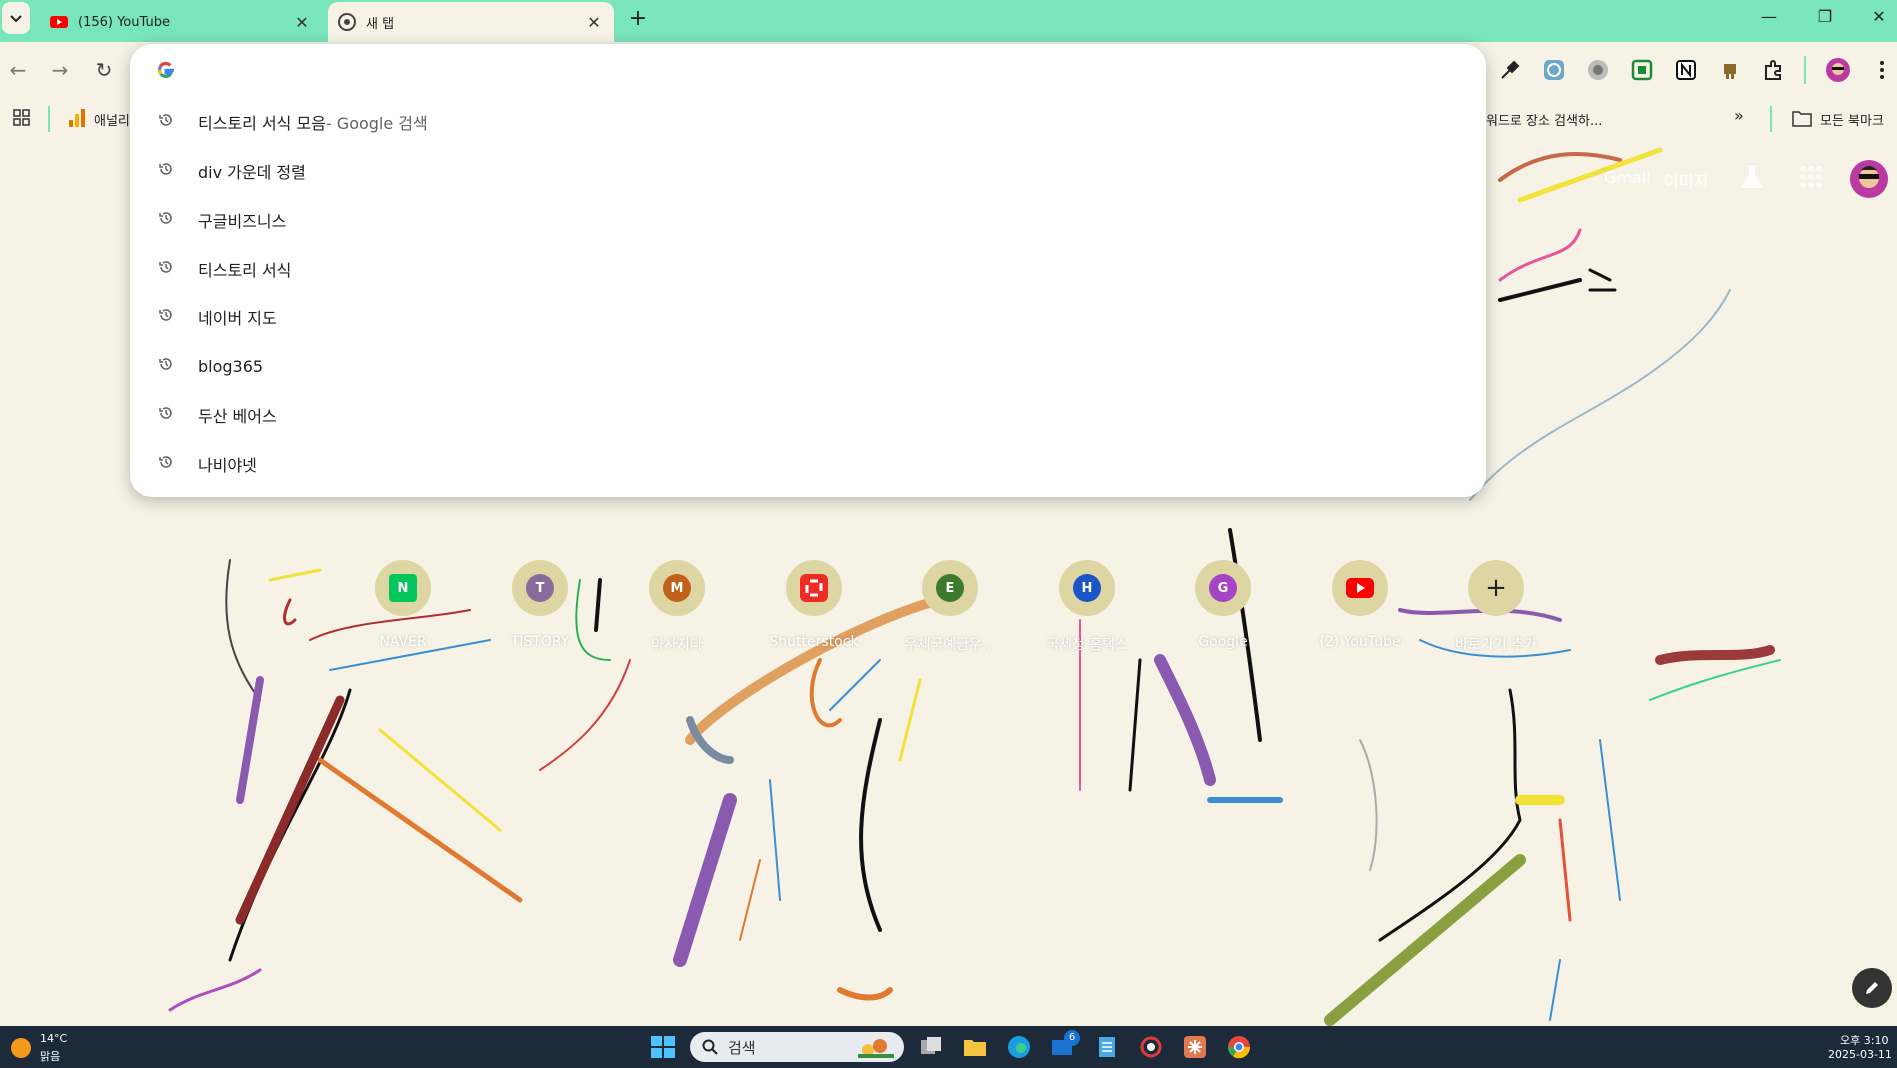  Describe the element at coordinates (1872, 988) in the screenshot. I see `customize-button` at that location.